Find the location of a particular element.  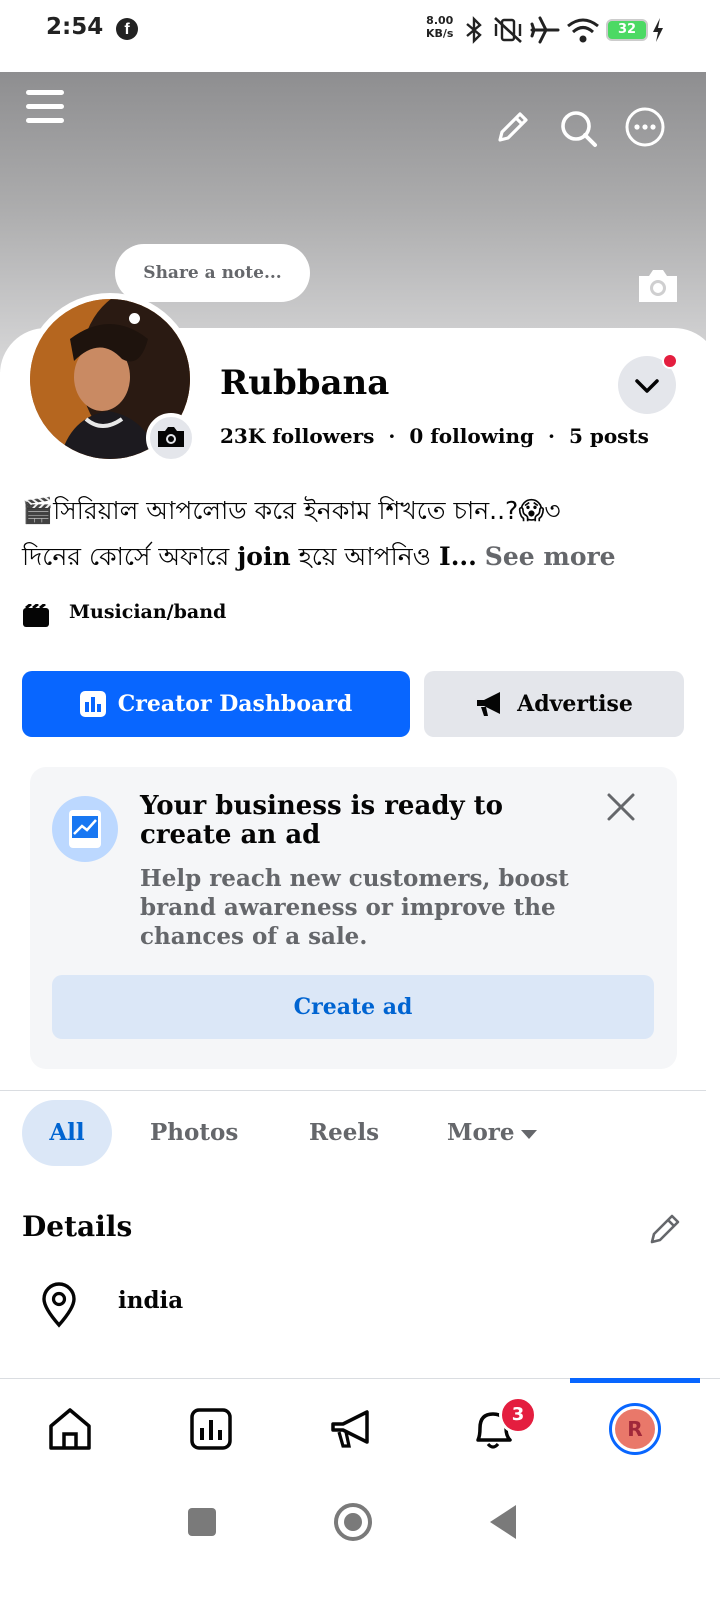

dashboard-nav-icon is located at coordinates (211, 1429).